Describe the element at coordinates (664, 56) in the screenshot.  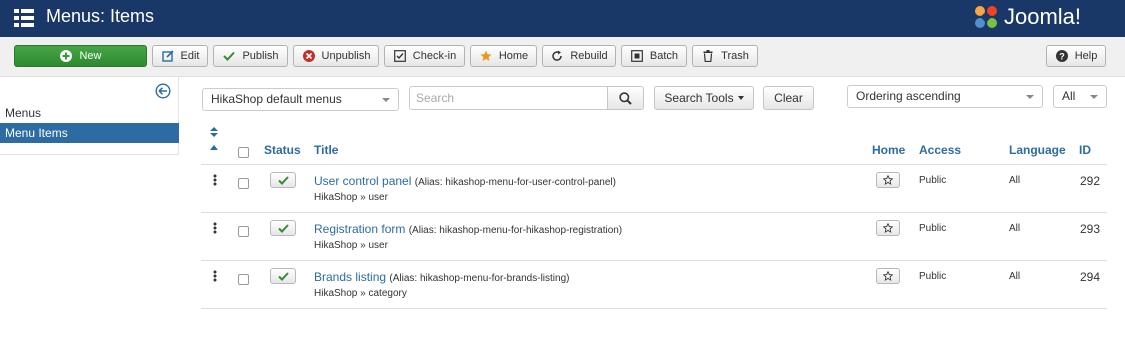
I see `batch-label: Batch` at that location.